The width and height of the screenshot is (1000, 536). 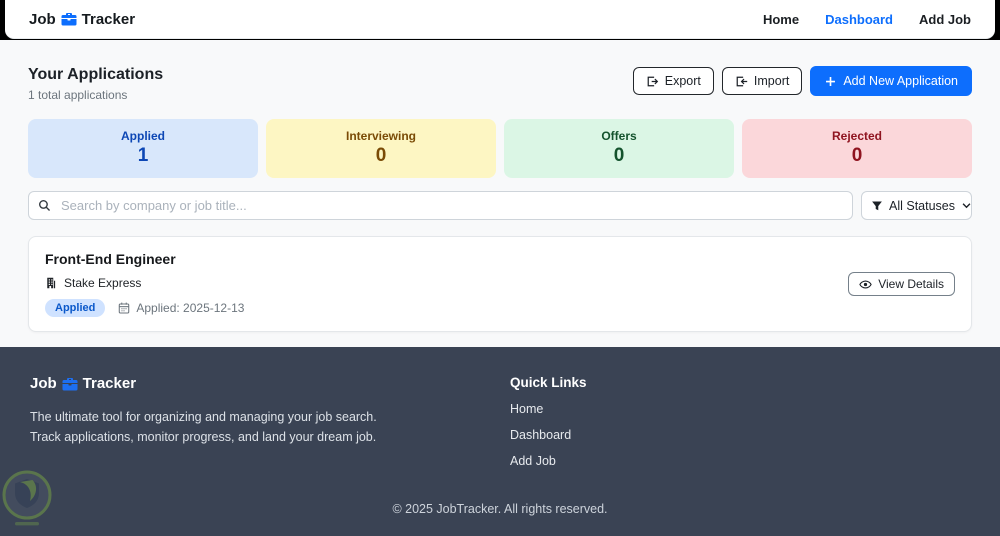 I want to click on search-icon, so click(x=44, y=205).